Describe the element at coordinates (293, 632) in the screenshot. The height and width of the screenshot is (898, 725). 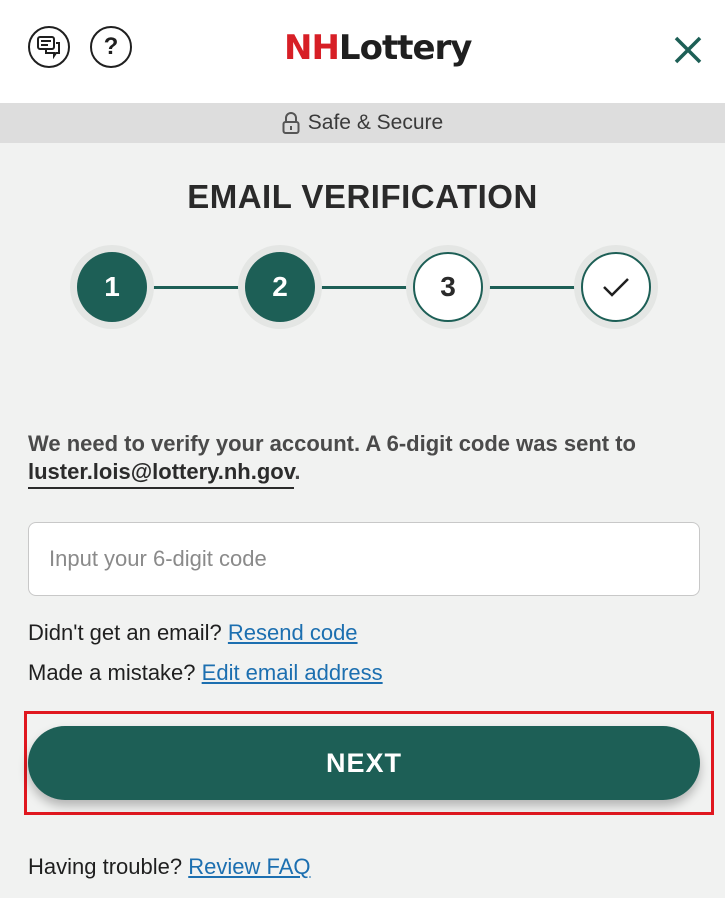
I see `resend-code-link: Resend code` at that location.